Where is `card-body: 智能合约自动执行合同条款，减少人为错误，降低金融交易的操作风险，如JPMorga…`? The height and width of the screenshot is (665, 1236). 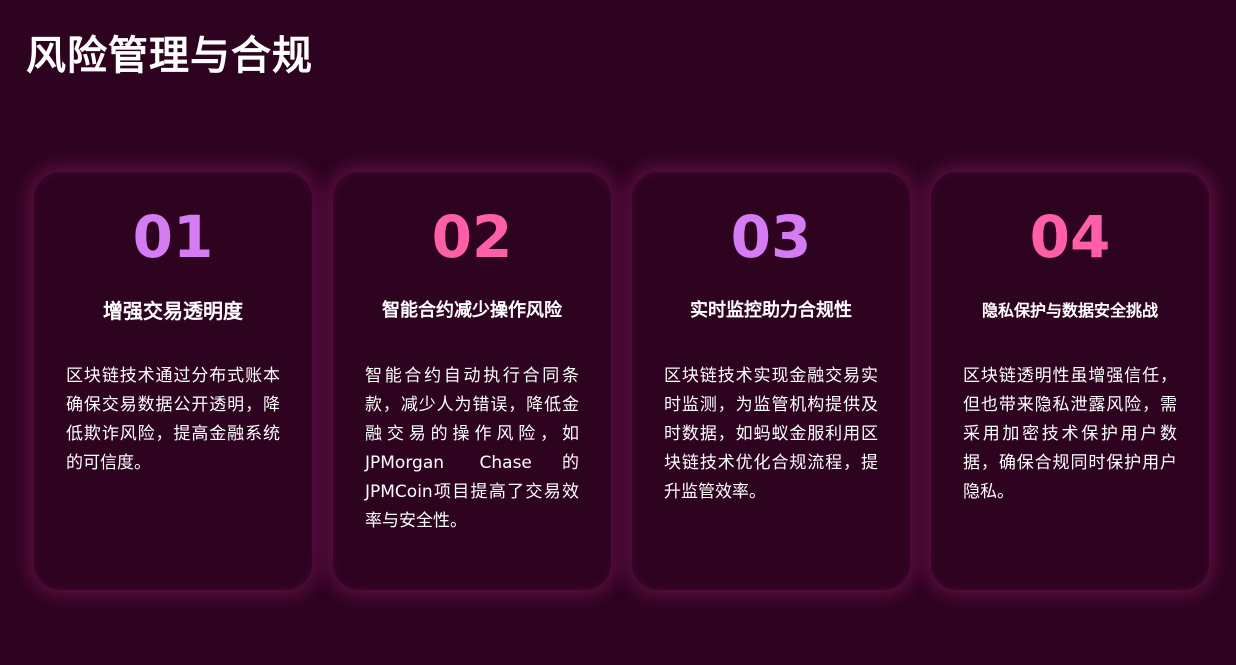
card-body: 智能合约自动执行合同条款，减少人为错误，降低金融交易的操作风险，如JPMorga… is located at coordinates (472, 448).